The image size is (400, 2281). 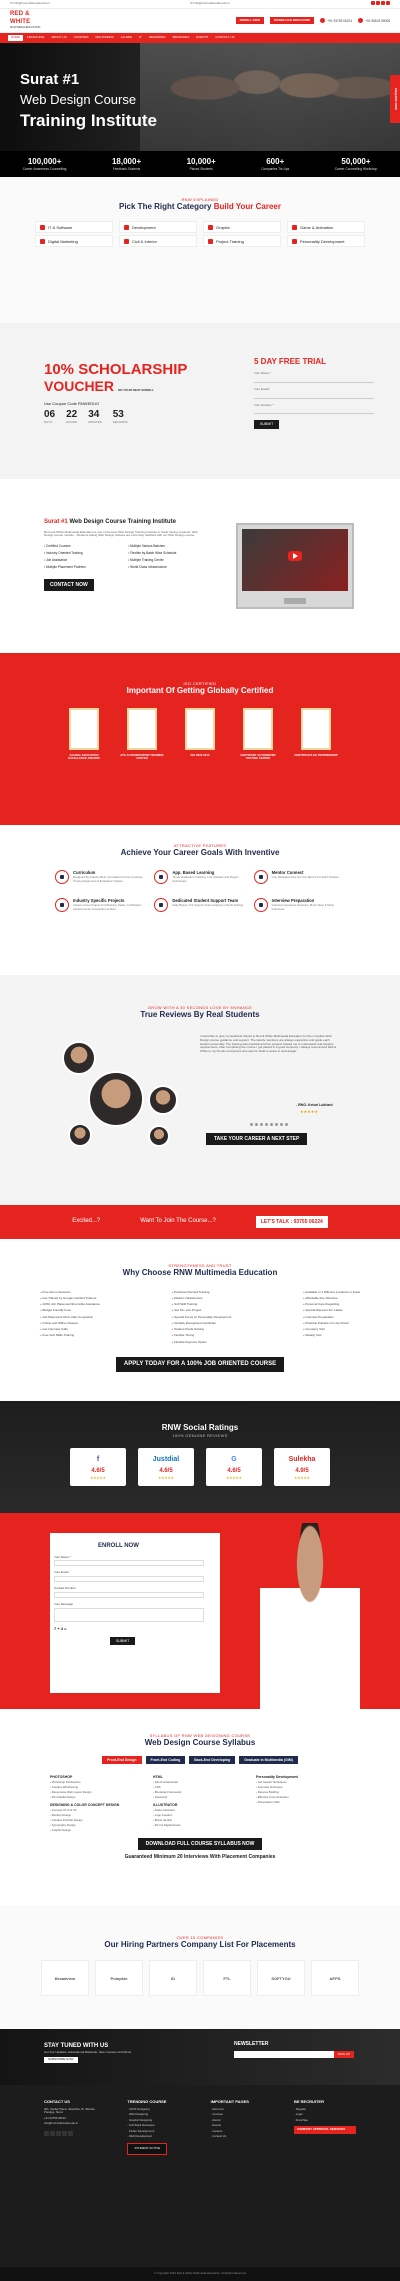 What do you see at coordinates (140, 38) in the screenshot?
I see `nav-it: IT` at bounding box center [140, 38].